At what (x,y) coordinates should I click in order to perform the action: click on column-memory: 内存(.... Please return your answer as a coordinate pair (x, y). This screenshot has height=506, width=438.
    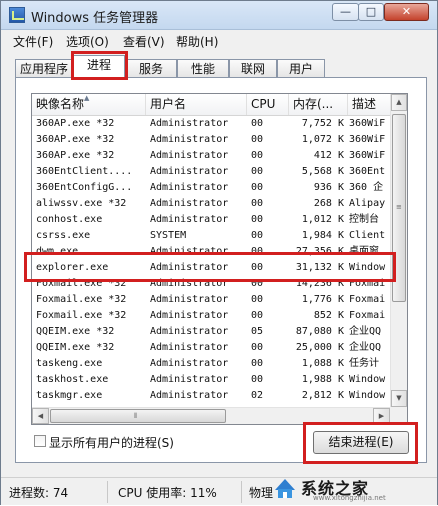
    Looking at the image, I should click on (318, 104).